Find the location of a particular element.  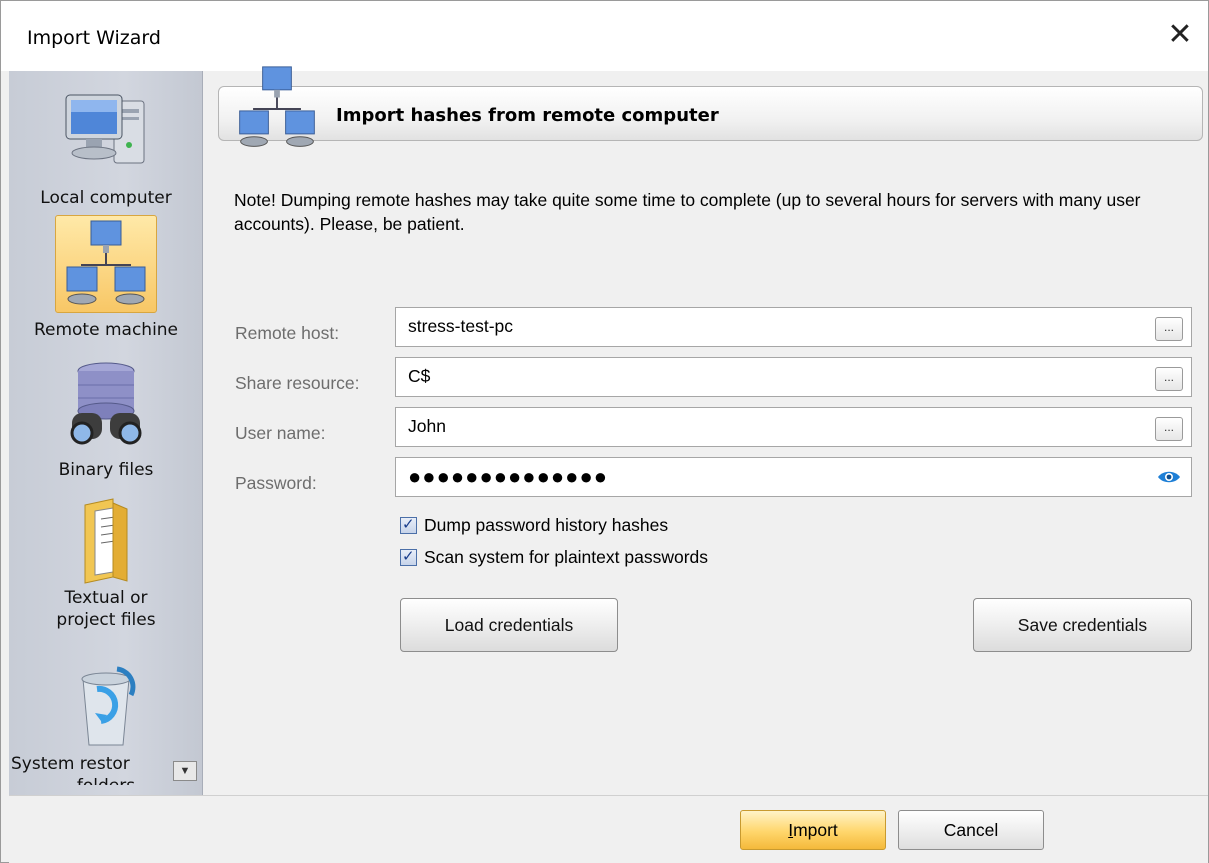

password-value: ●●●●●●●●●●●●●● is located at coordinates (508, 476).